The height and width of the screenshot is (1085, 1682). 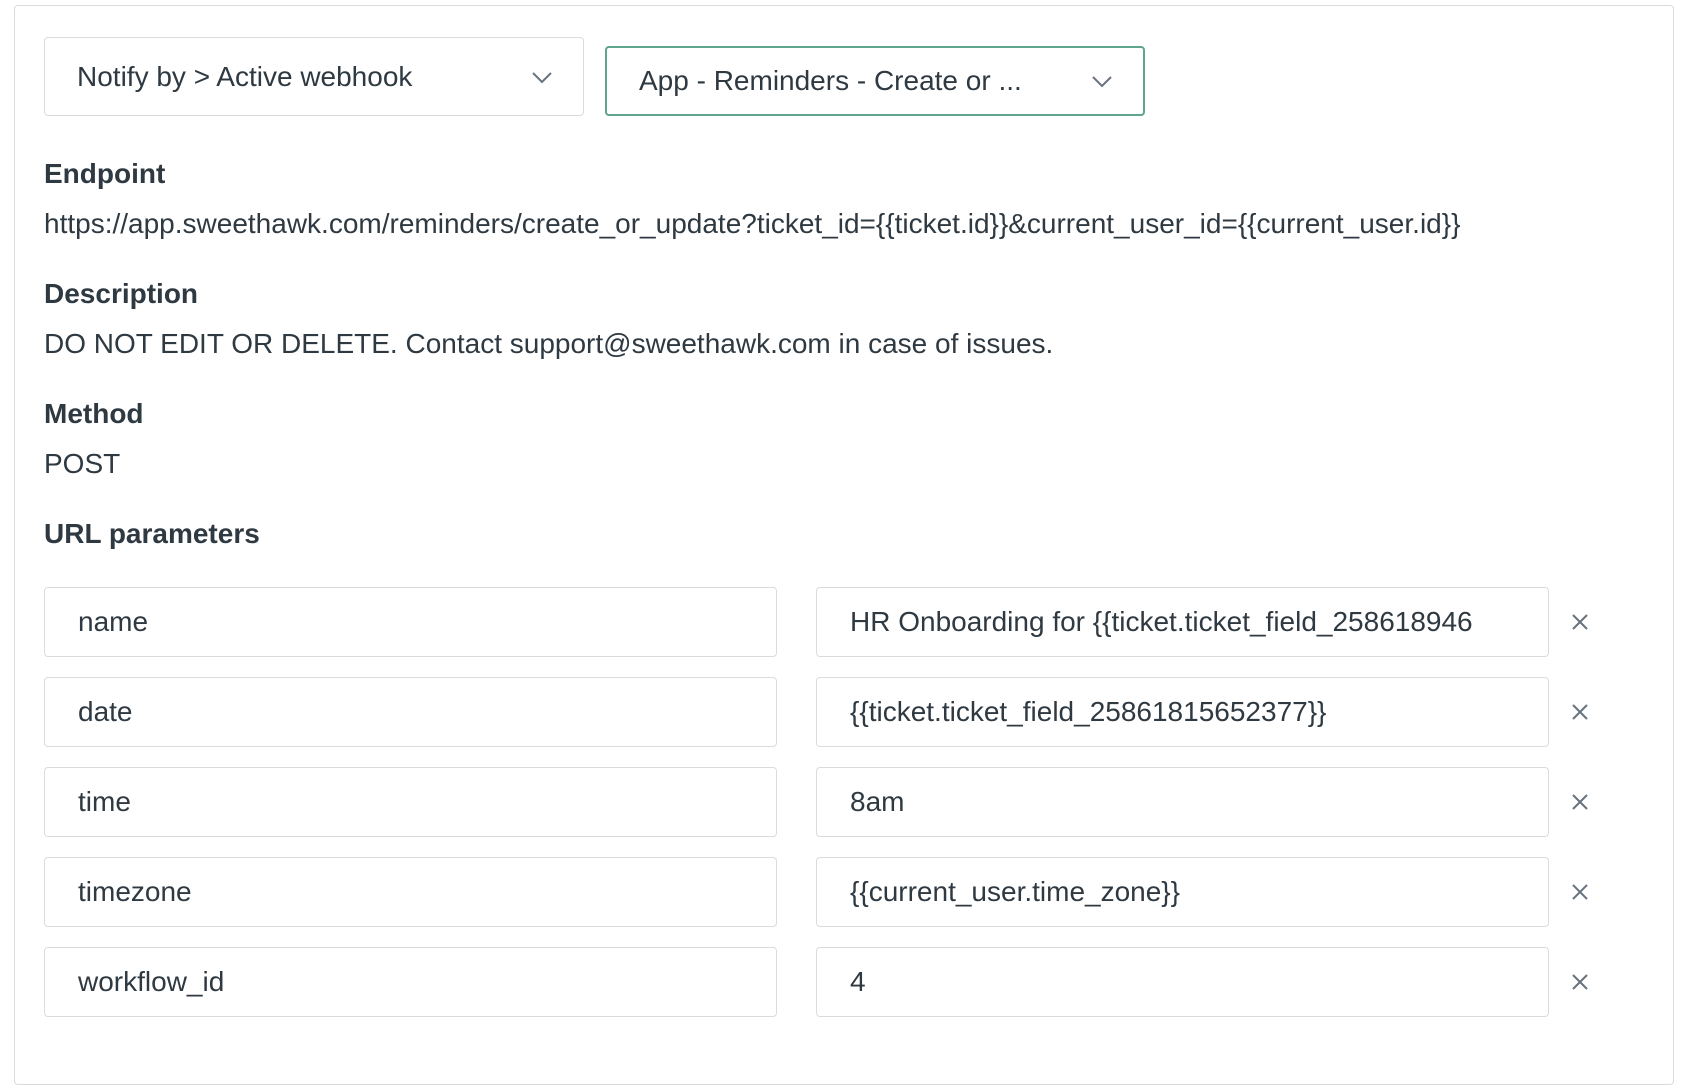 I want to click on method-value: POST, so click(x=82, y=463).